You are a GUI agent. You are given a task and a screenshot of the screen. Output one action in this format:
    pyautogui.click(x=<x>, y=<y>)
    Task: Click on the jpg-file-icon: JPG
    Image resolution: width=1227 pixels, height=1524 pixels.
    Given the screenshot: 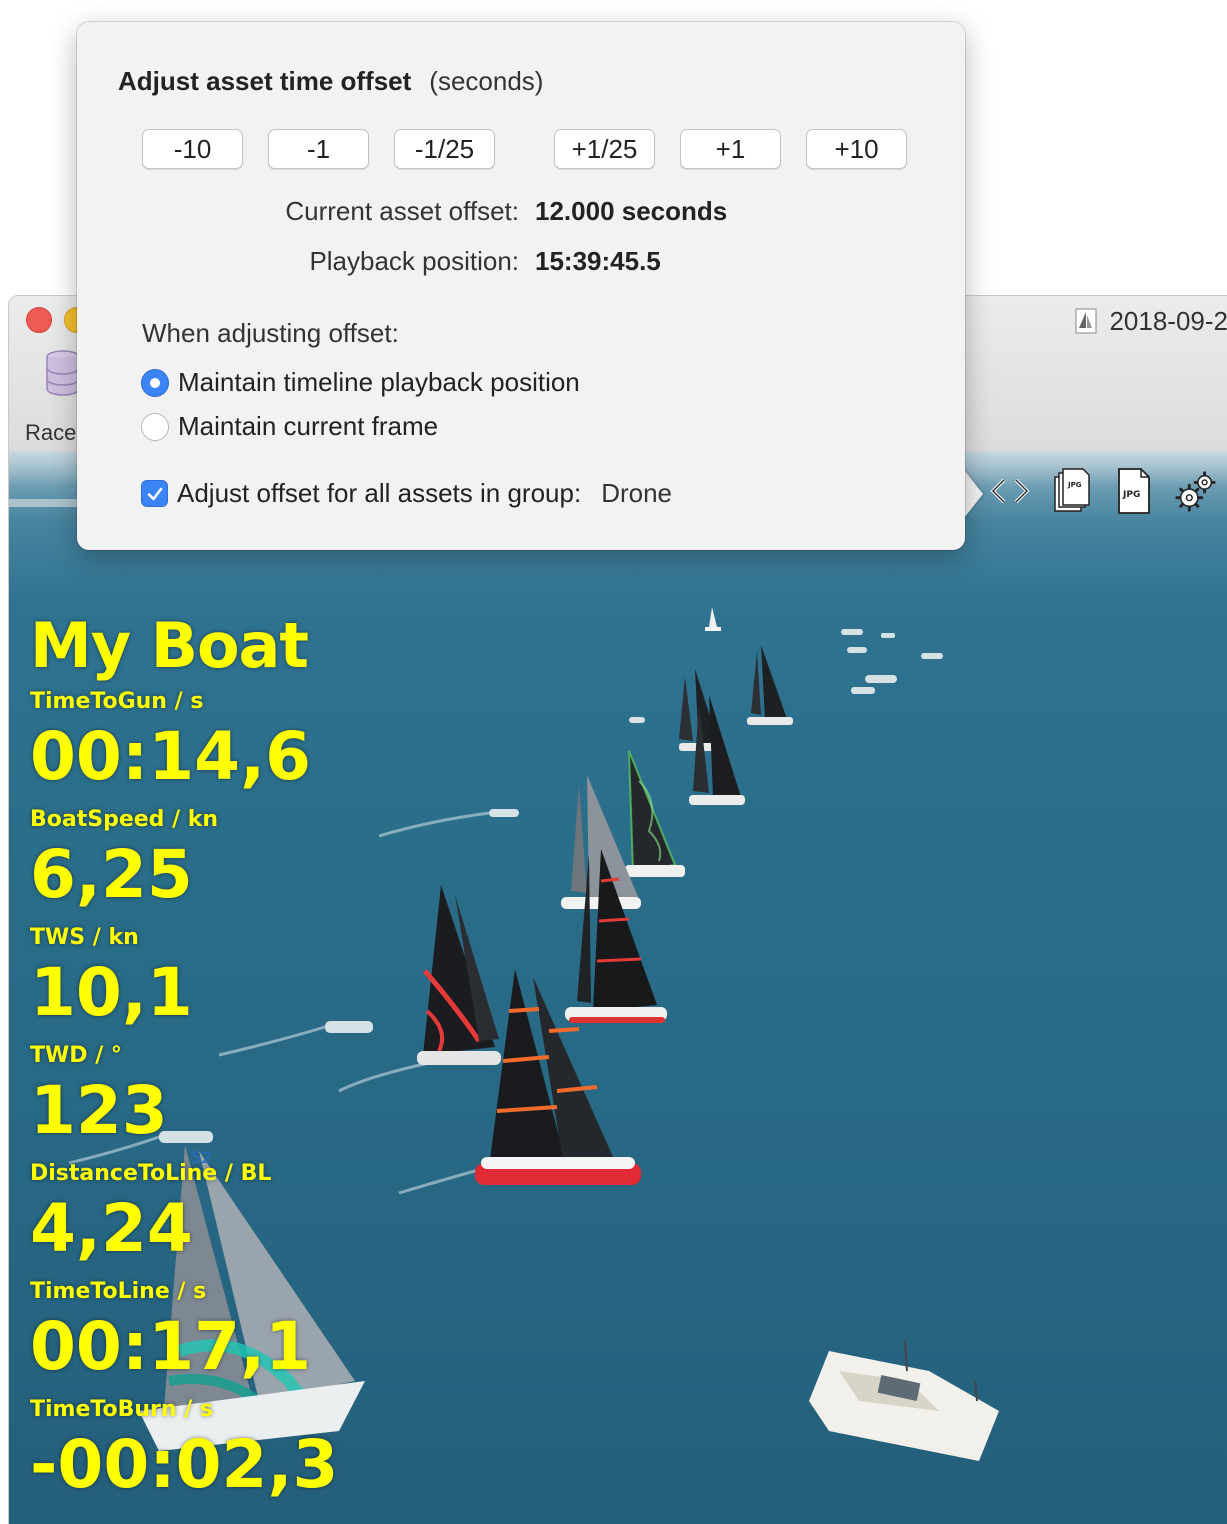 What is the action you would take?
    pyautogui.click(x=1134, y=491)
    